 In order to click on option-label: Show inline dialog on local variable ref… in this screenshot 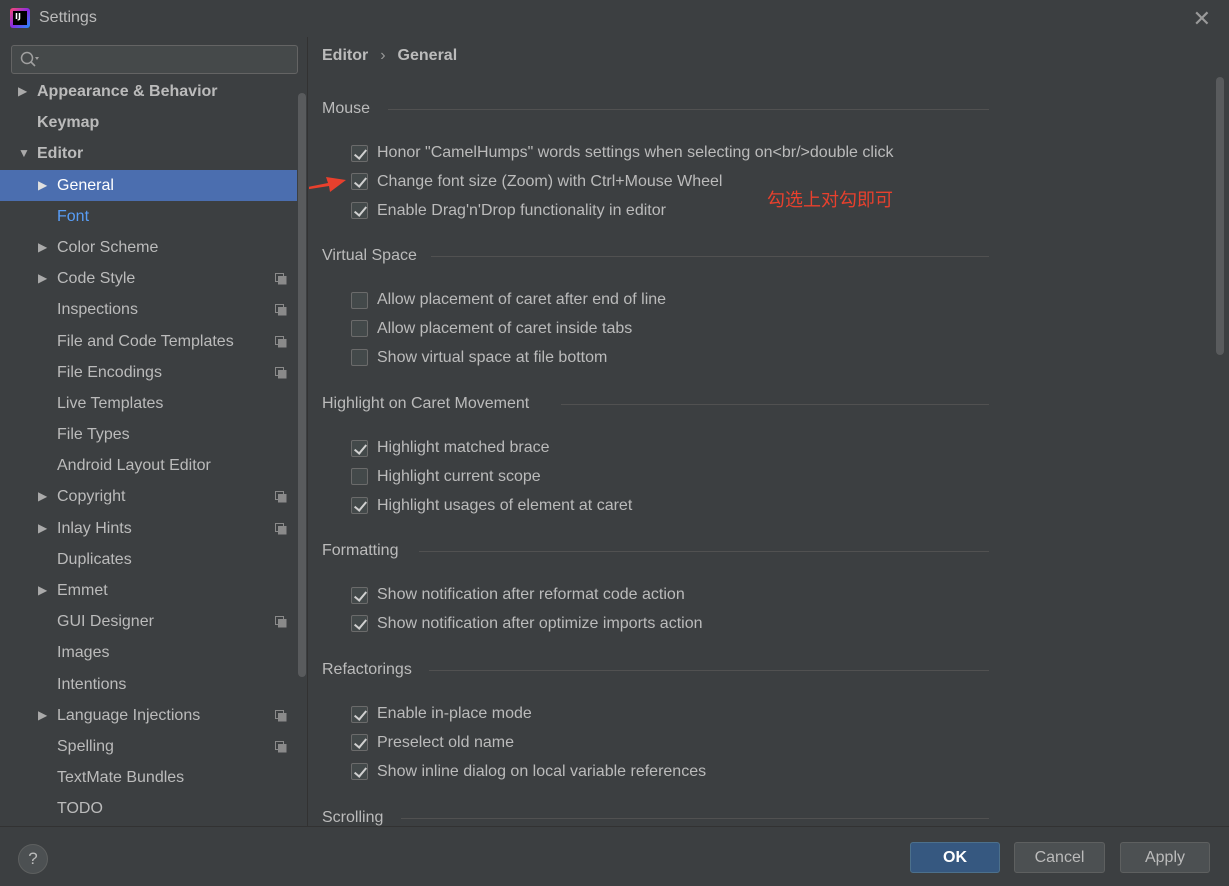, I will do `click(541, 772)`.